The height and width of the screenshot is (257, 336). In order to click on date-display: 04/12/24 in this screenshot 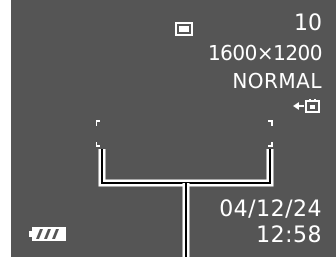, I will do `click(270, 209)`.